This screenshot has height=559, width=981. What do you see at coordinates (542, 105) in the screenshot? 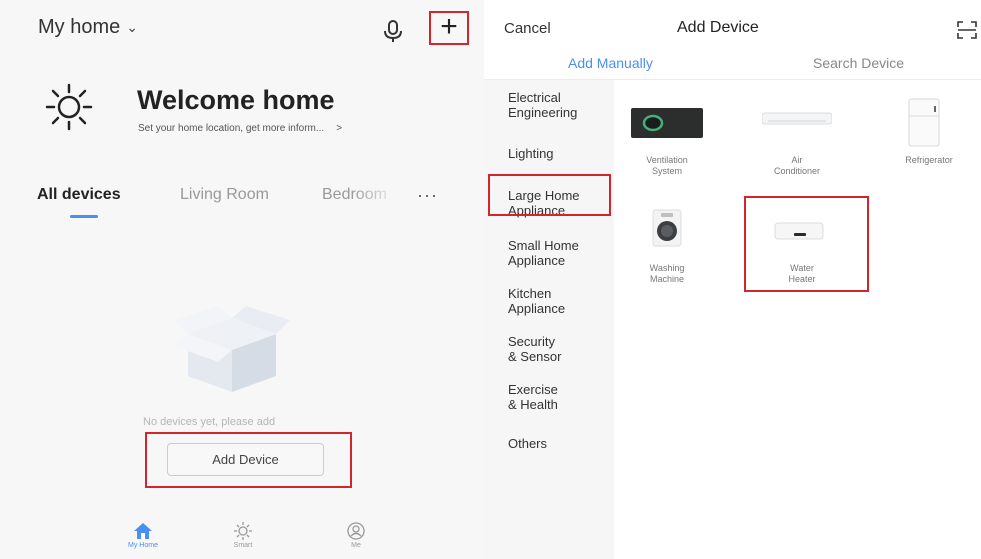
I see `category-electrical-engineering: Electrical Engineering` at bounding box center [542, 105].